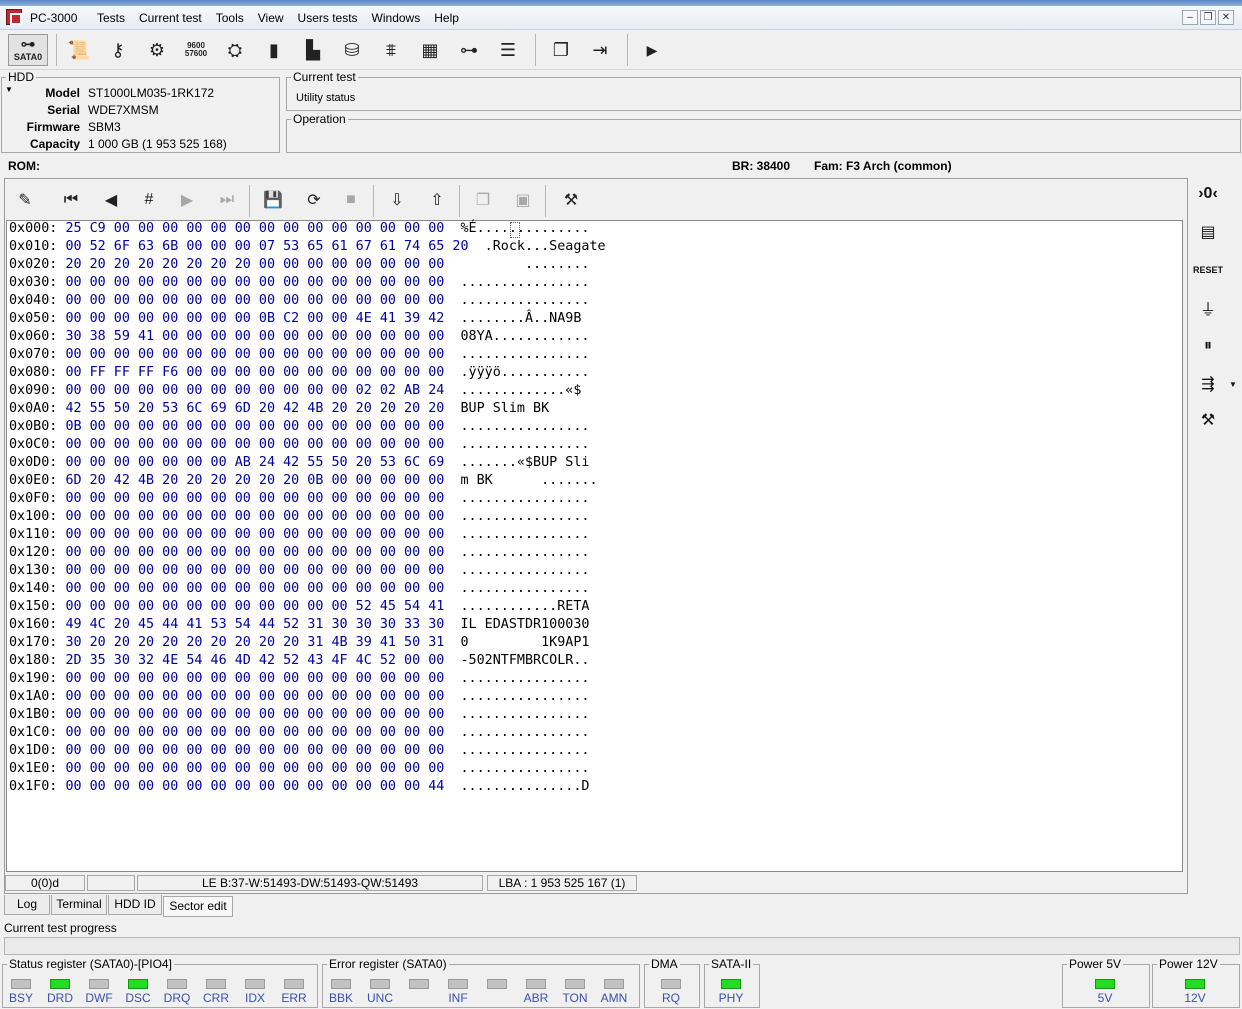  Describe the element at coordinates (524, 606) in the screenshot. I see `hex-ascii: ............RETA` at that location.